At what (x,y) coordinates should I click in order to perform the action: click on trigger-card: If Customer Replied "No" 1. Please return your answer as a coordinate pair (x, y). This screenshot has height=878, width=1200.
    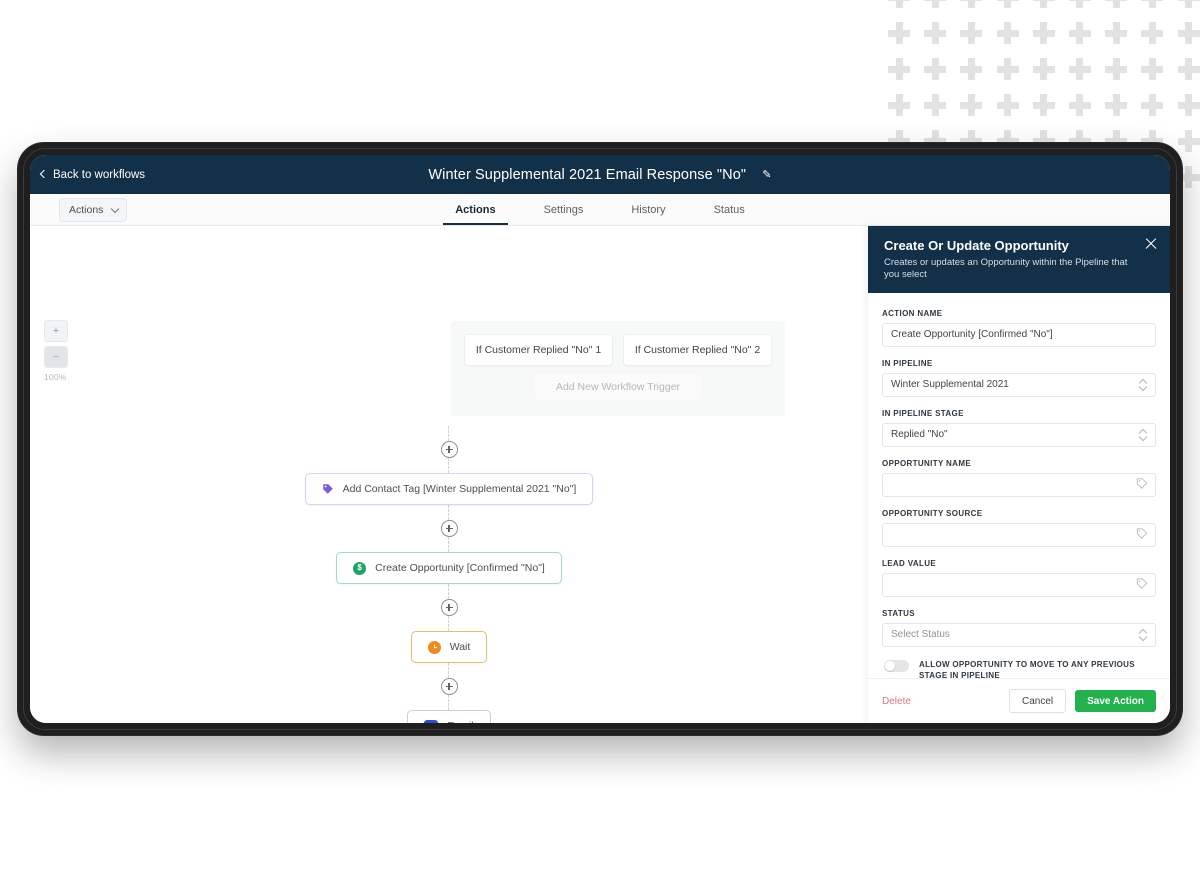
    Looking at the image, I should click on (538, 350).